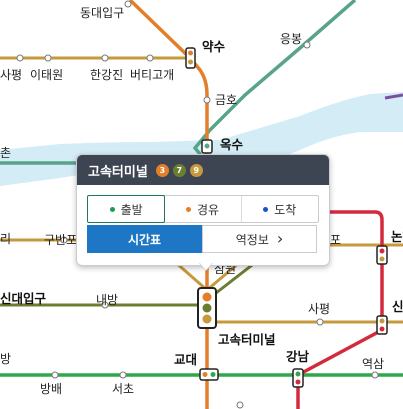 The height and width of the screenshot is (409, 403). Describe the element at coordinates (46, 75) in the screenshot. I see `station-label: 이태원` at that location.